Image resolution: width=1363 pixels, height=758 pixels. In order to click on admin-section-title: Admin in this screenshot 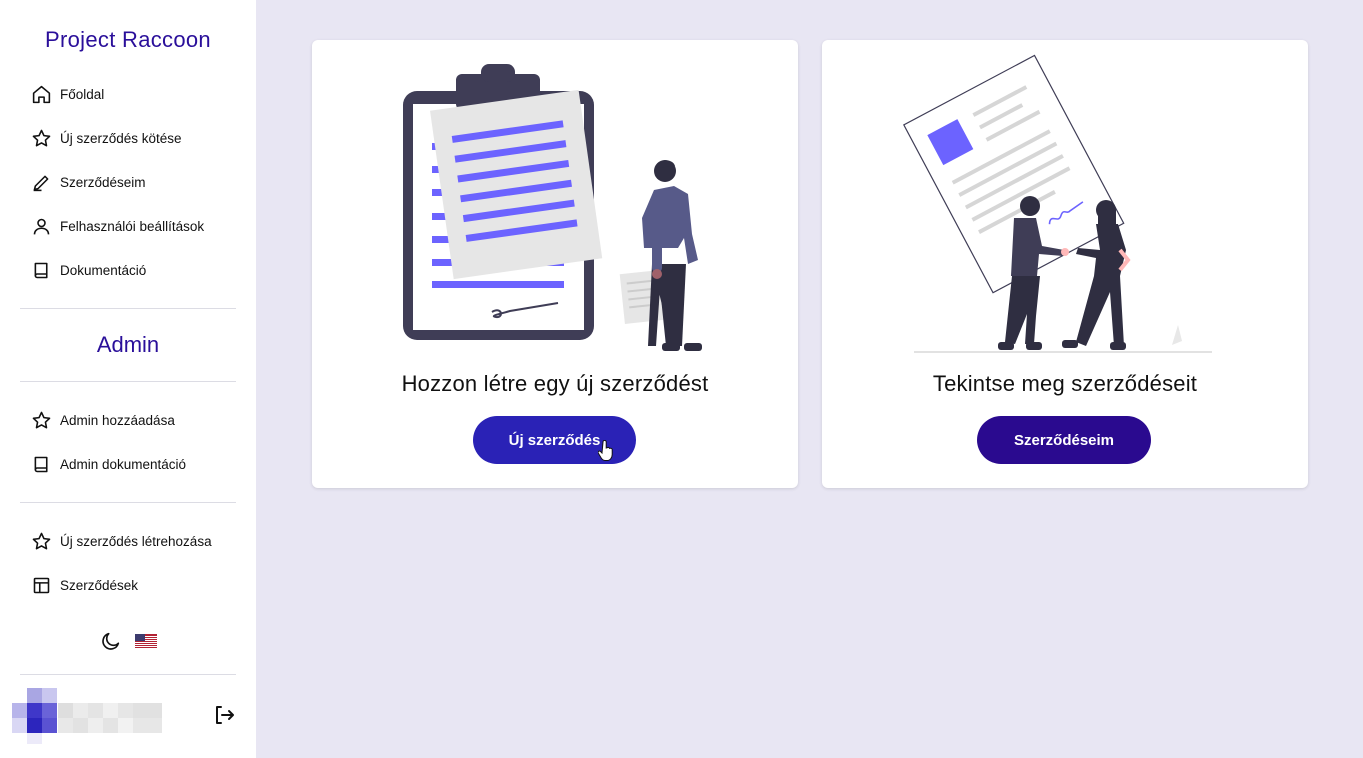, I will do `click(128, 344)`.